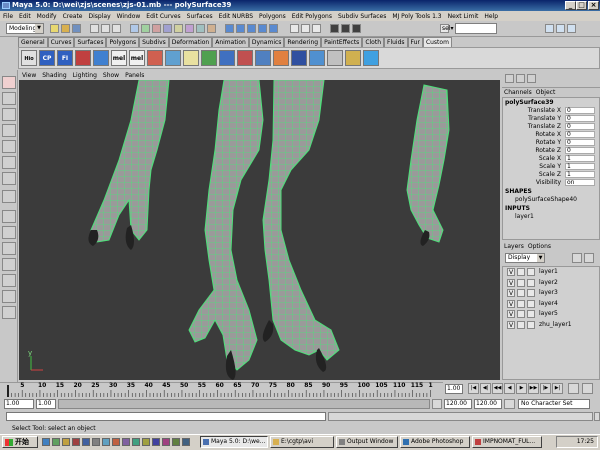 The width and height of the screenshot is (600, 450). I want to click on layout-graph-icon, so click(9, 280).